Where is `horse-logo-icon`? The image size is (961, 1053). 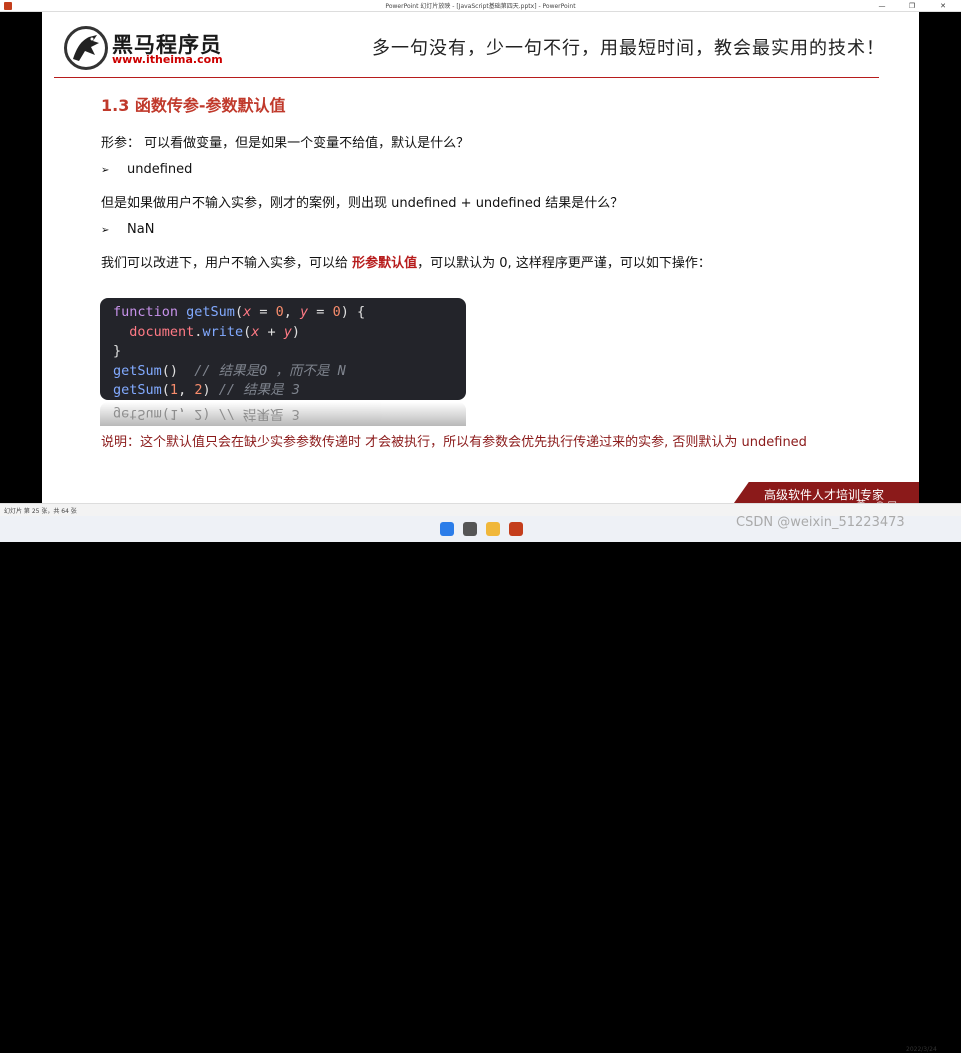
horse-logo-icon is located at coordinates (86, 48).